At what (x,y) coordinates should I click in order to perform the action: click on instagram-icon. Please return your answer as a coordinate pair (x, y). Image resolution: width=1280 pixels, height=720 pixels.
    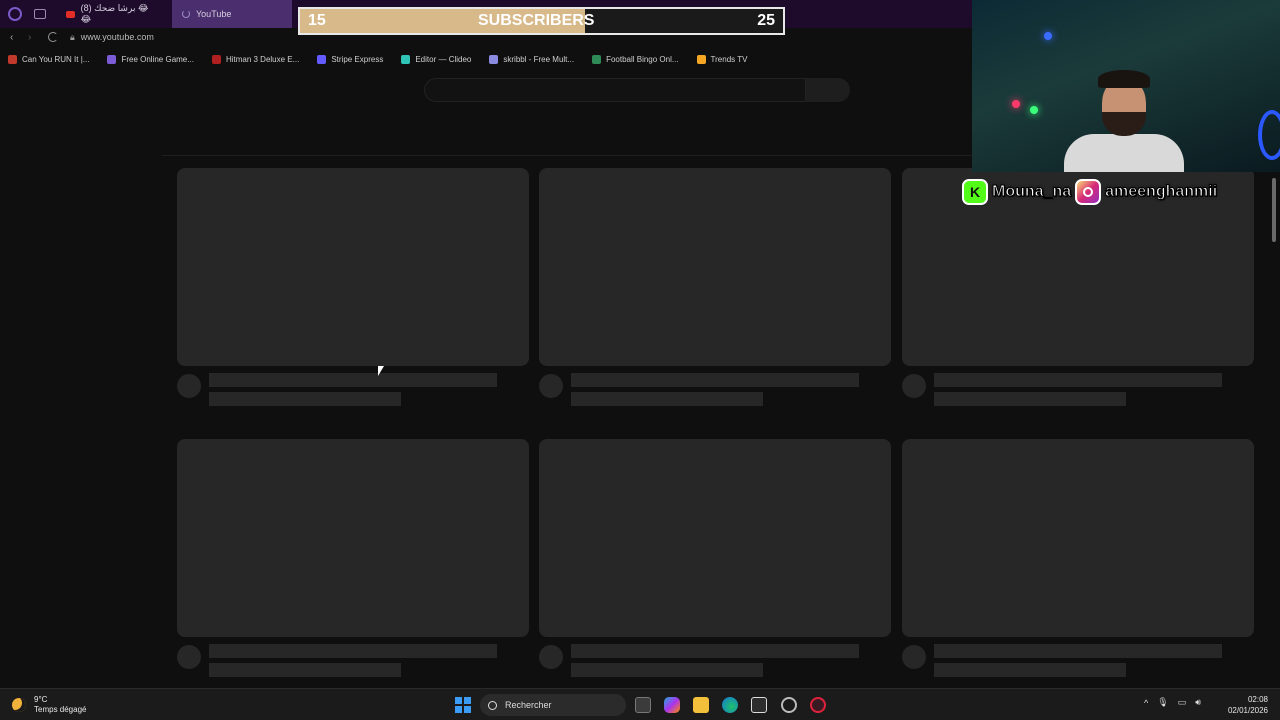
    Looking at the image, I should click on (1088, 192).